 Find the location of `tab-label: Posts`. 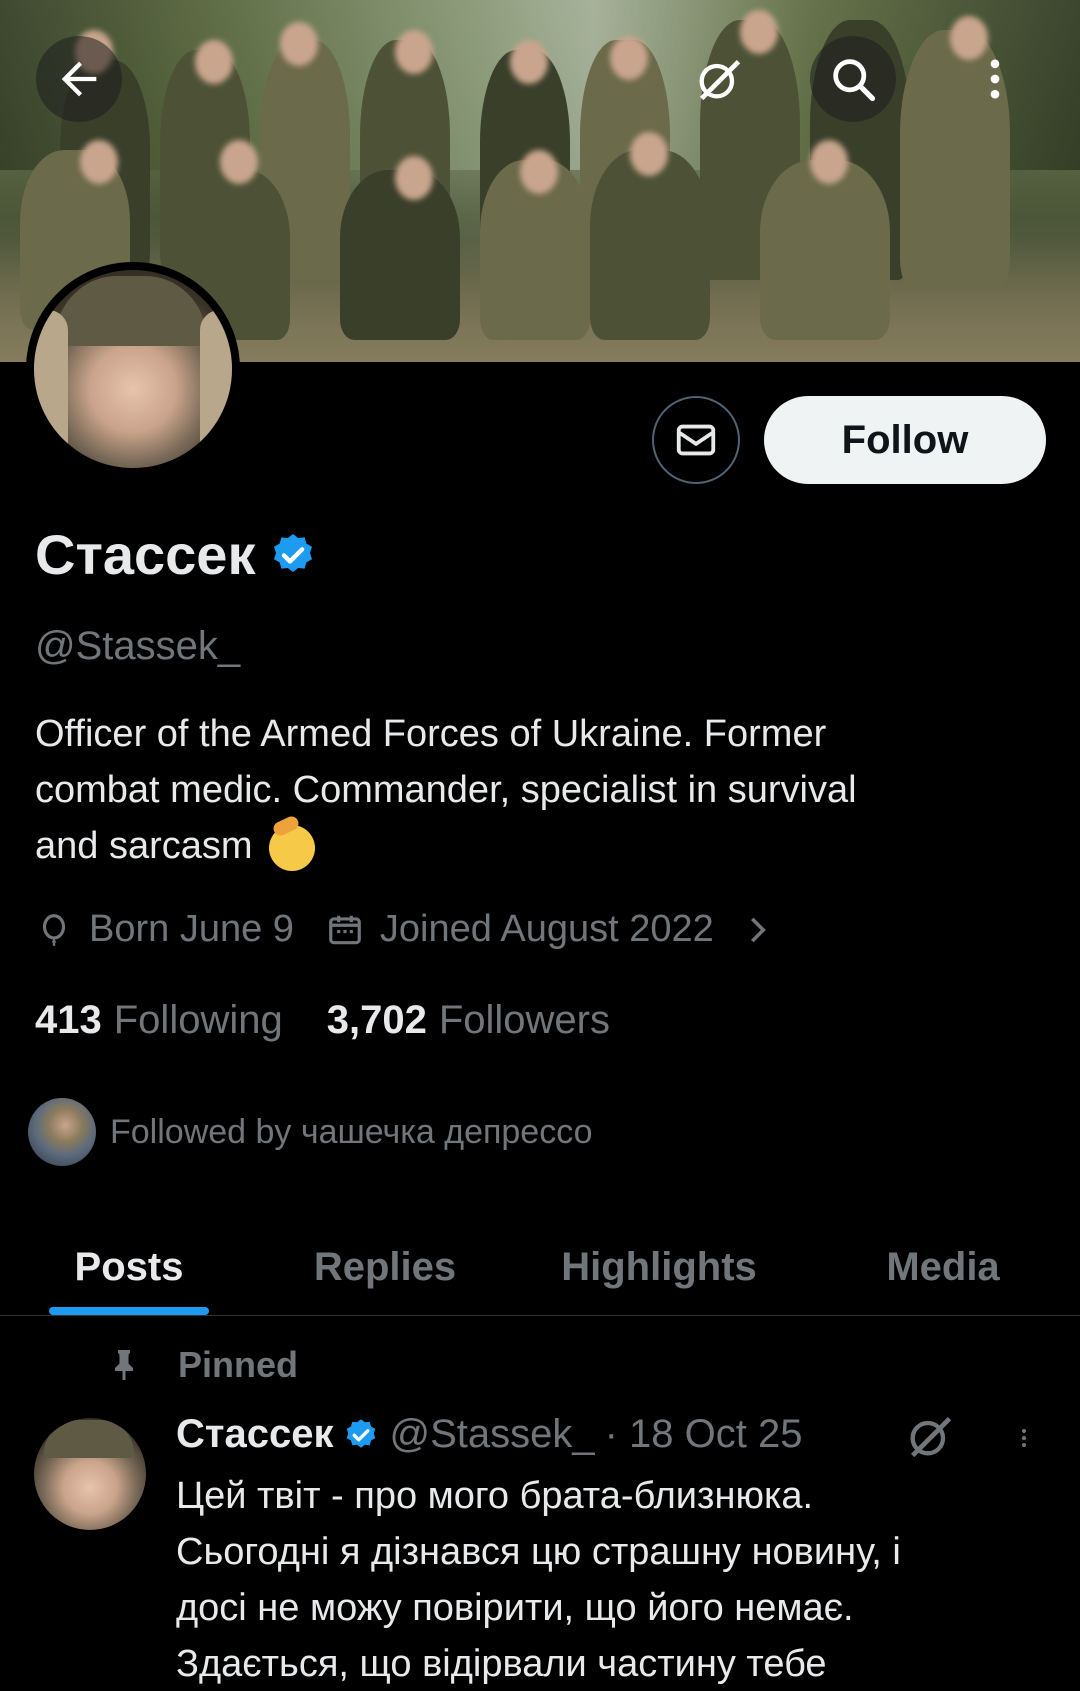

tab-label: Posts is located at coordinates (129, 1267).